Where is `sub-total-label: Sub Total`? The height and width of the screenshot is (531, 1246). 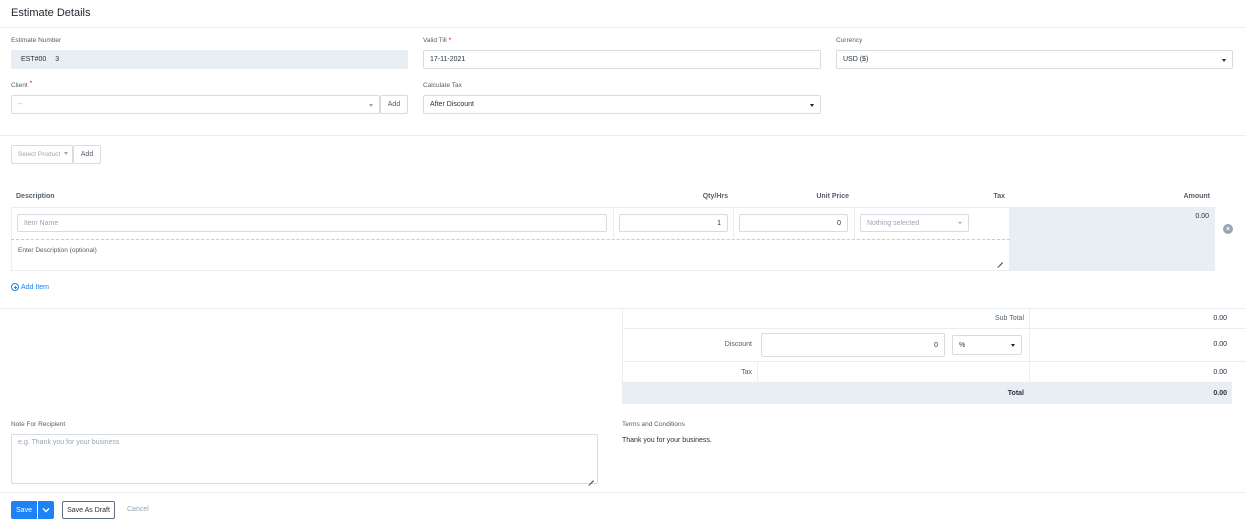
sub-total-label: Sub Total is located at coordinates (1009, 318).